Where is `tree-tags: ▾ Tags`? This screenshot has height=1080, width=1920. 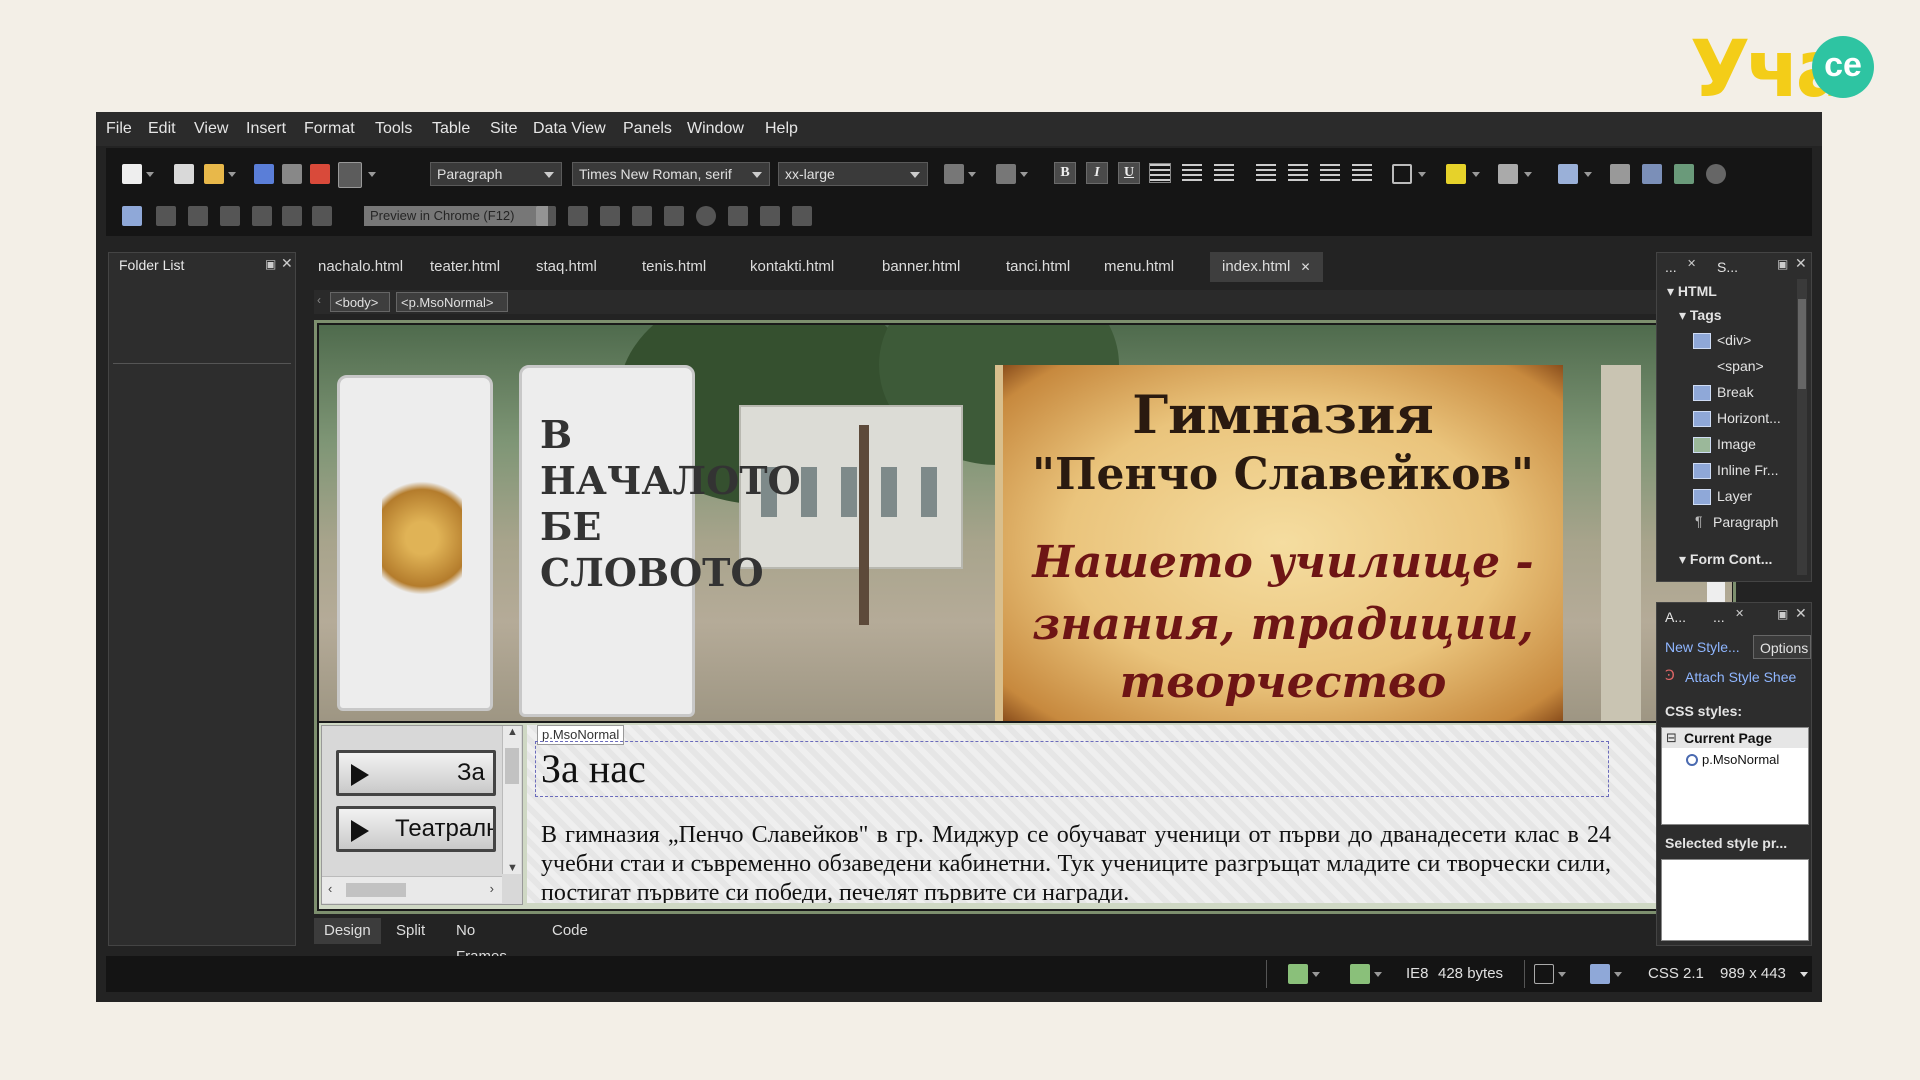 tree-tags: ▾ Tags is located at coordinates (1700, 315).